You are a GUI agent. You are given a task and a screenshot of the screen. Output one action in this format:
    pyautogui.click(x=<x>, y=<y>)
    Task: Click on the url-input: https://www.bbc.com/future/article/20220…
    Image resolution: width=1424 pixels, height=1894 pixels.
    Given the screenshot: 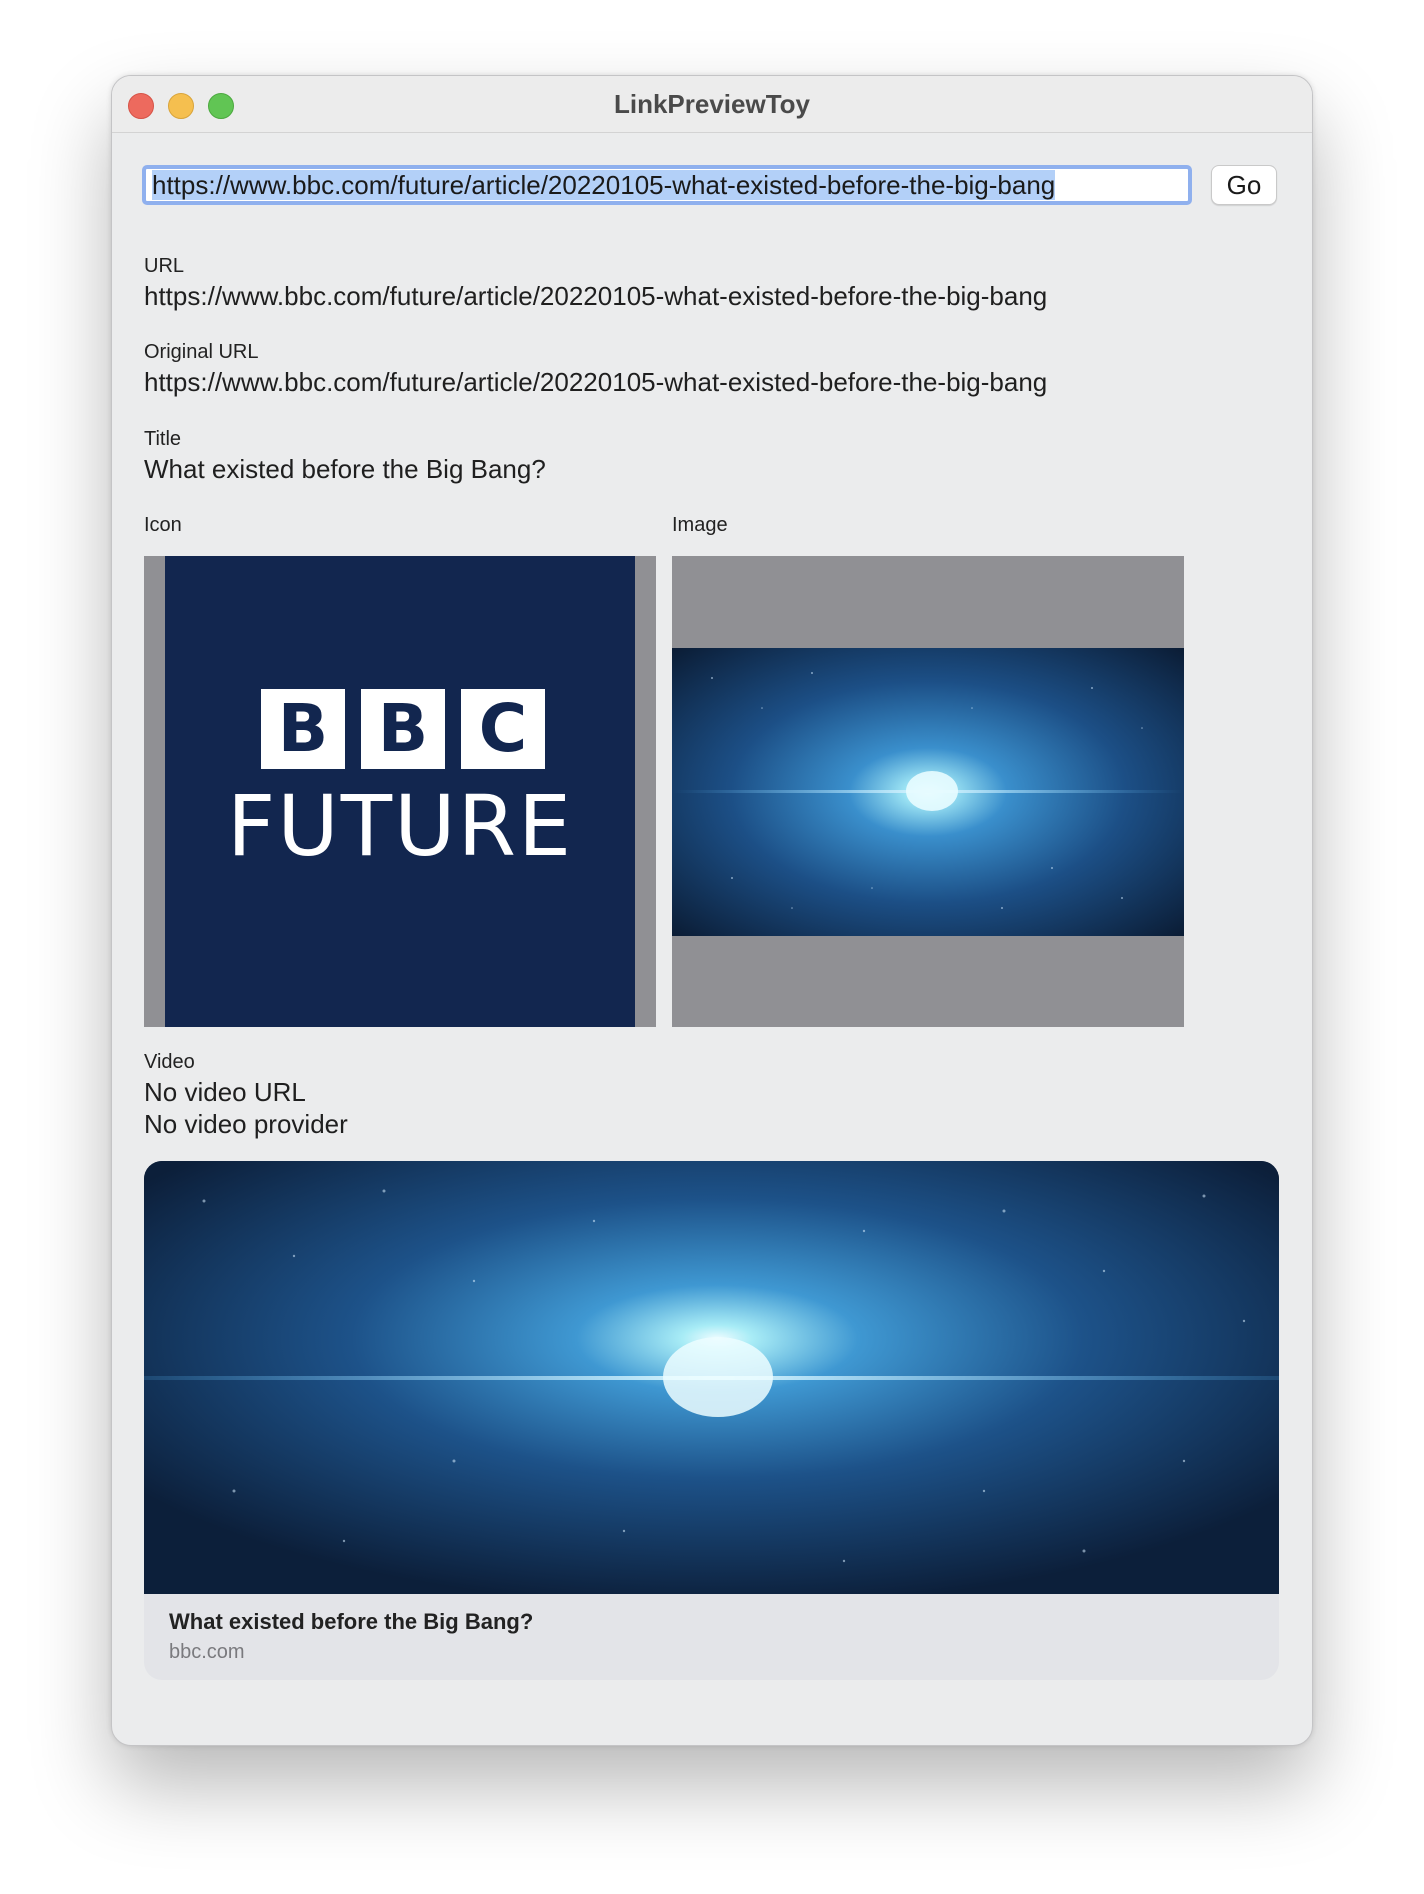 What is the action you would take?
    pyautogui.click(x=667, y=185)
    